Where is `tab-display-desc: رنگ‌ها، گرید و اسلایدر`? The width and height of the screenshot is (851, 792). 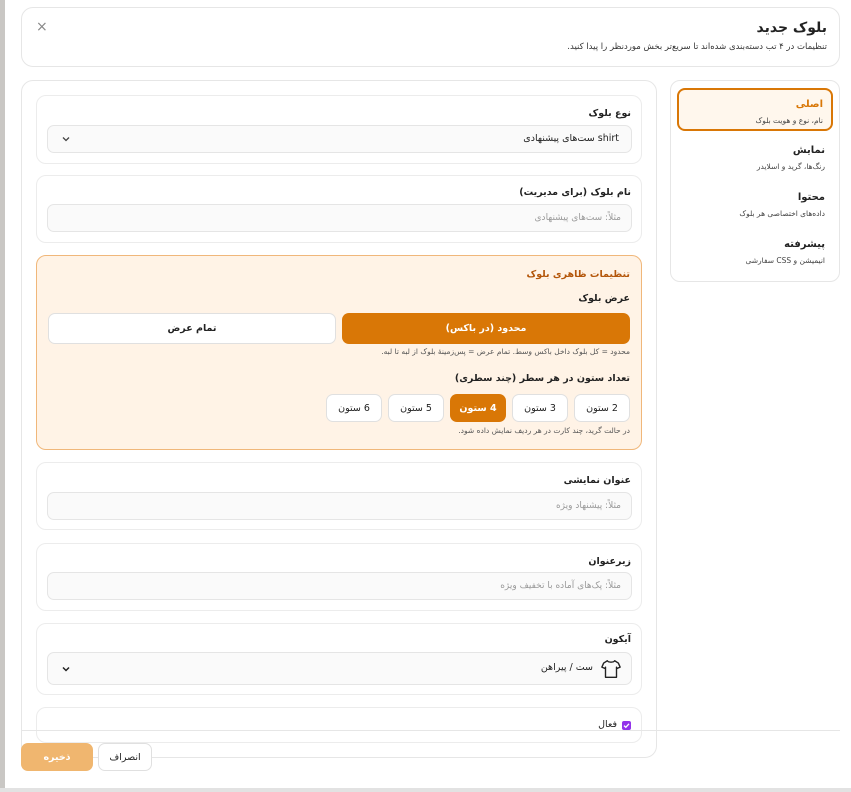 tab-display-desc: رنگ‌ها، گرید و اسلایدر is located at coordinates (790, 166).